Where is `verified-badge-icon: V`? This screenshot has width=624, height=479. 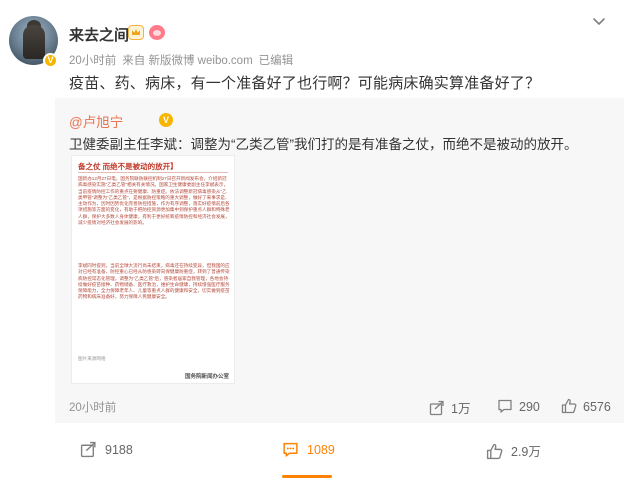 verified-badge-icon: V is located at coordinates (50, 60).